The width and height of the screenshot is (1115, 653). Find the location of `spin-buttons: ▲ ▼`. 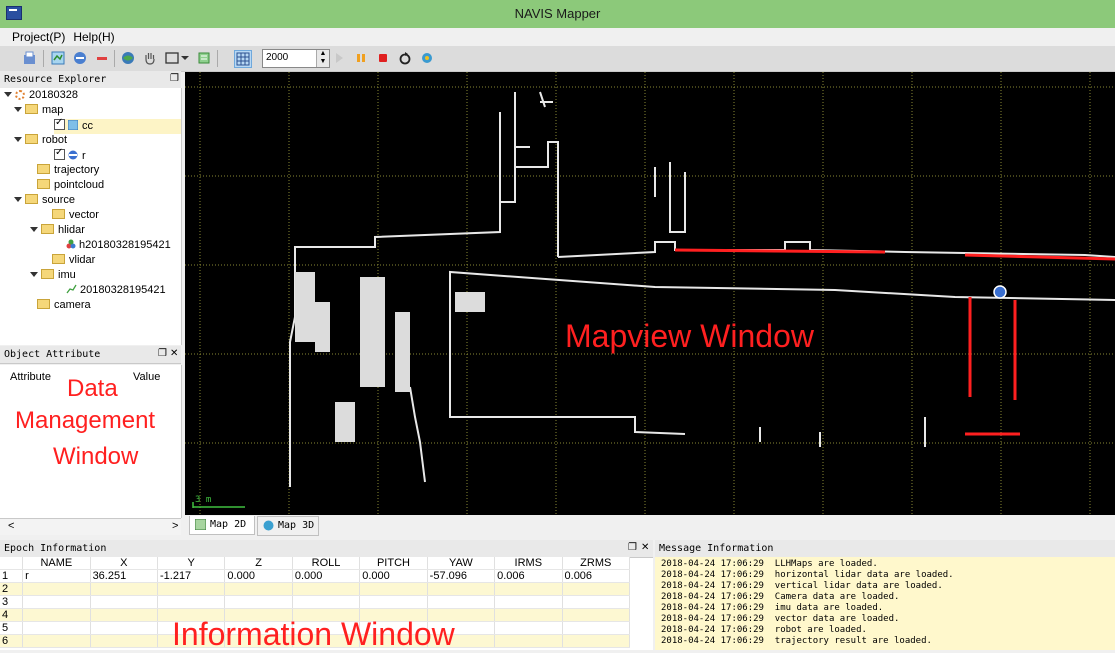

spin-buttons: ▲ ▼ is located at coordinates (322, 58).